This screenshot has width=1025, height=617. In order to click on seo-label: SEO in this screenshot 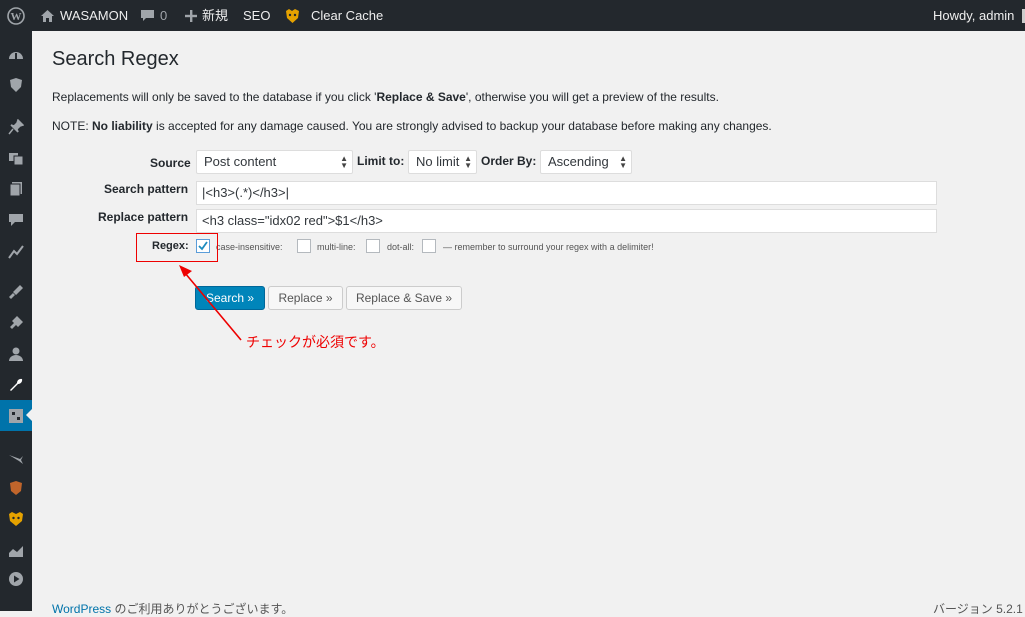, I will do `click(257, 15)`.